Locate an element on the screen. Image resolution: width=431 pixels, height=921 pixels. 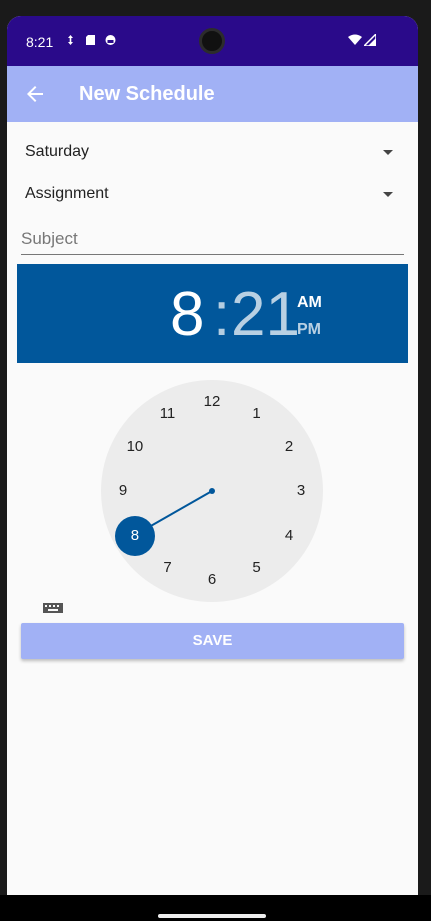
clock-number: 2 is located at coordinates (289, 448).